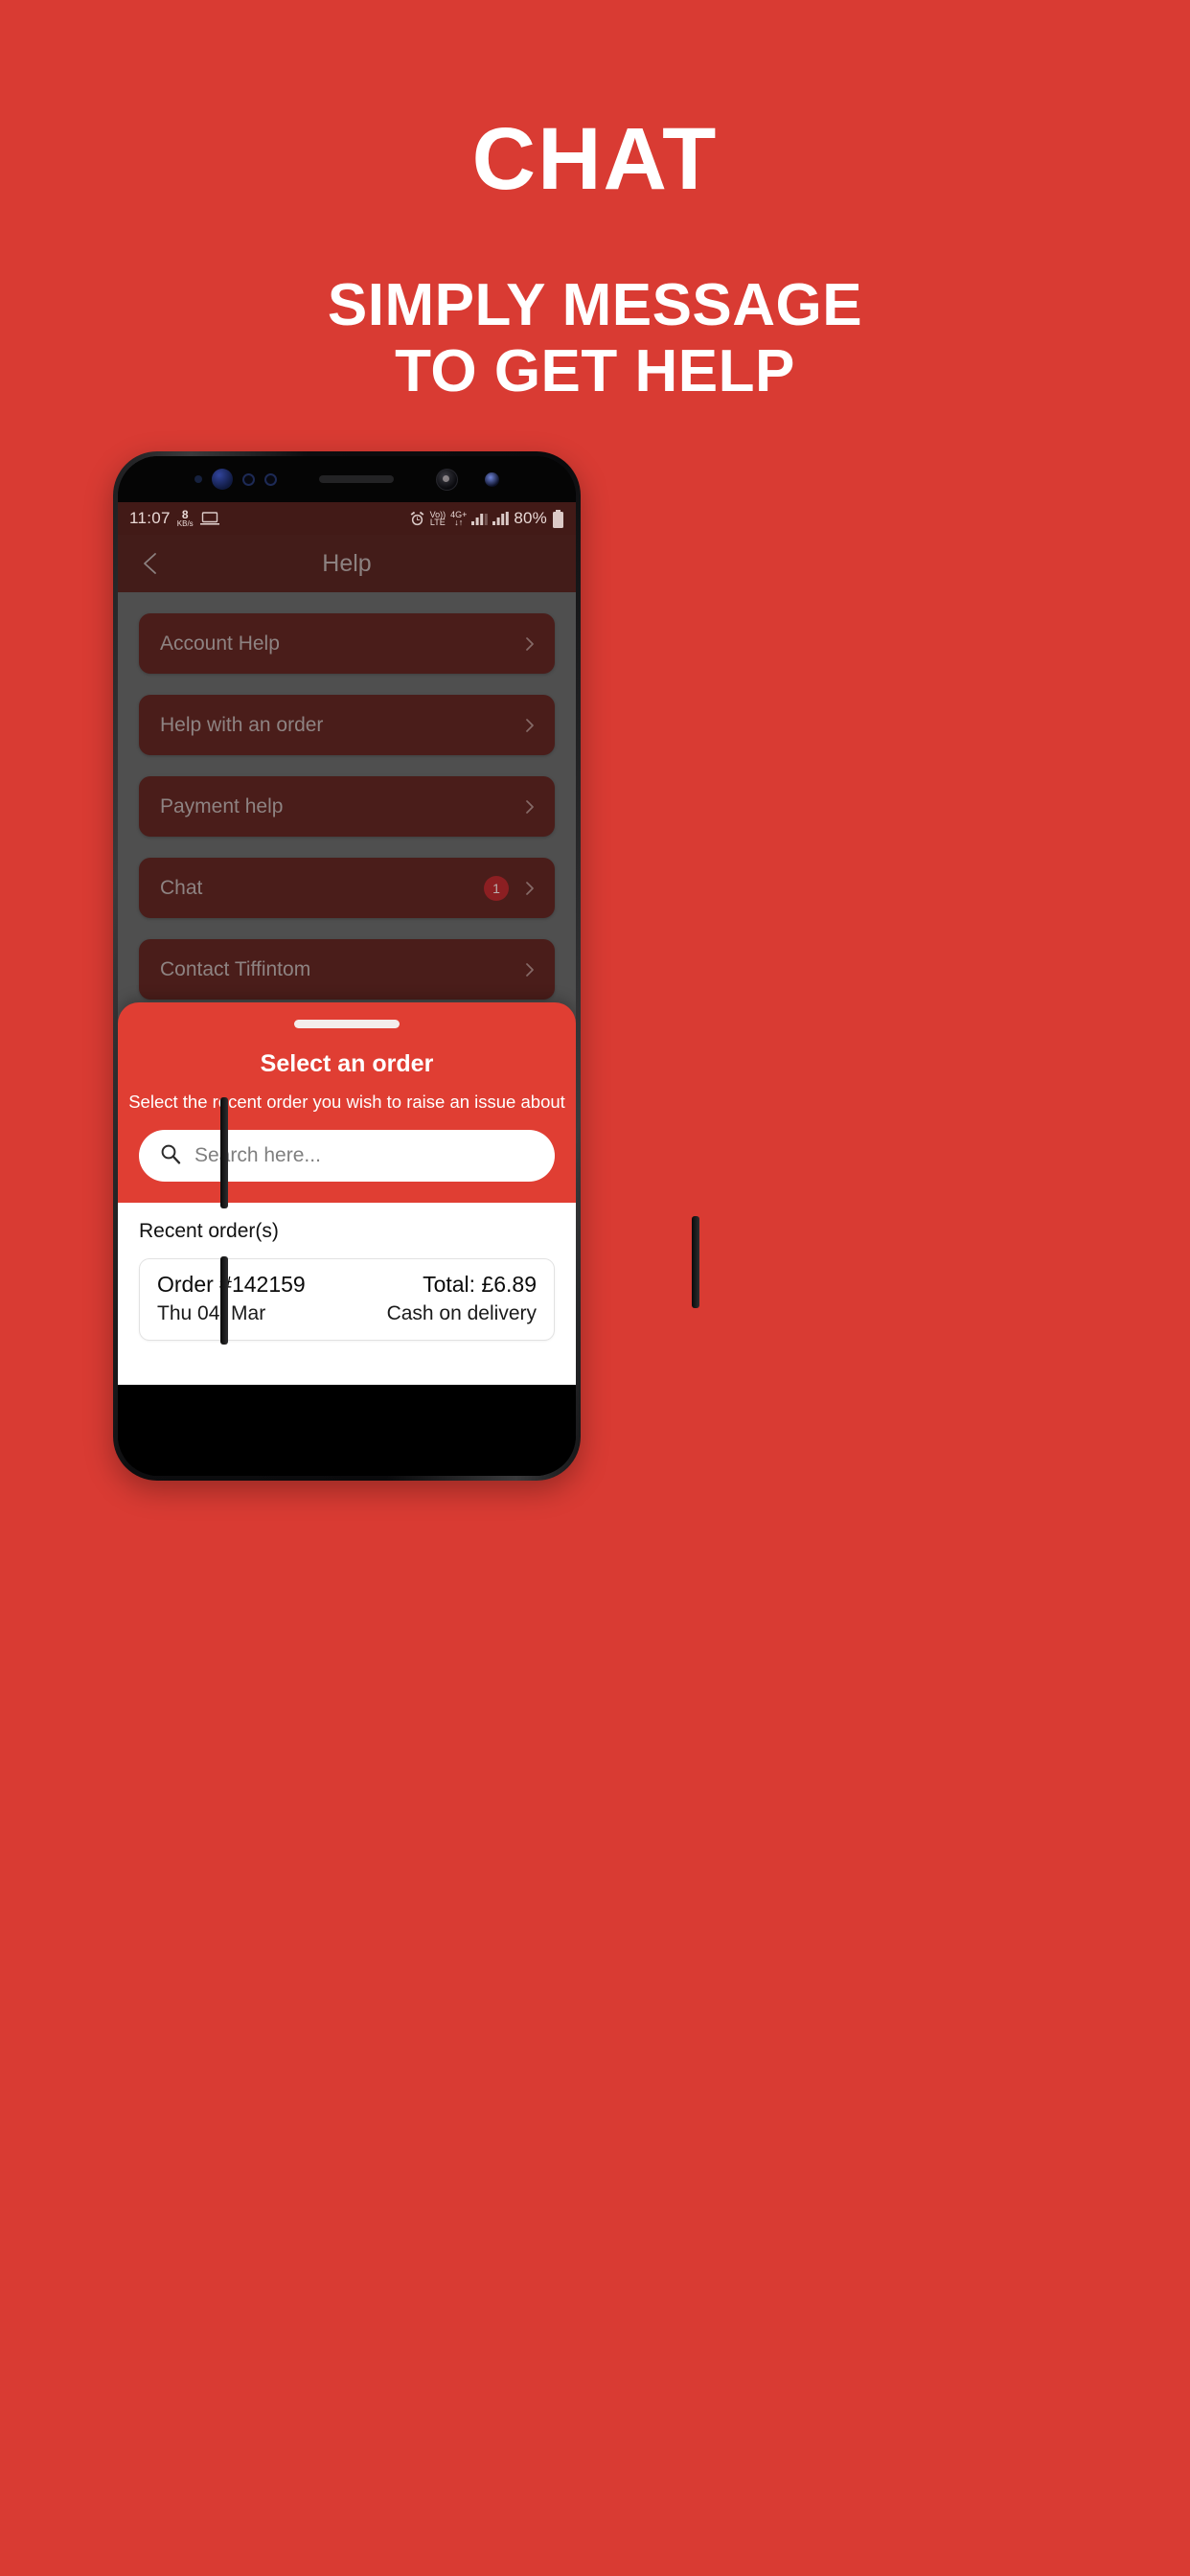 The height and width of the screenshot is (2576, 1190). What do you see at coordinates (242, 724) in the screenshot?
I see `help-item-label: Help with an order` at bounding box center [242, 724].